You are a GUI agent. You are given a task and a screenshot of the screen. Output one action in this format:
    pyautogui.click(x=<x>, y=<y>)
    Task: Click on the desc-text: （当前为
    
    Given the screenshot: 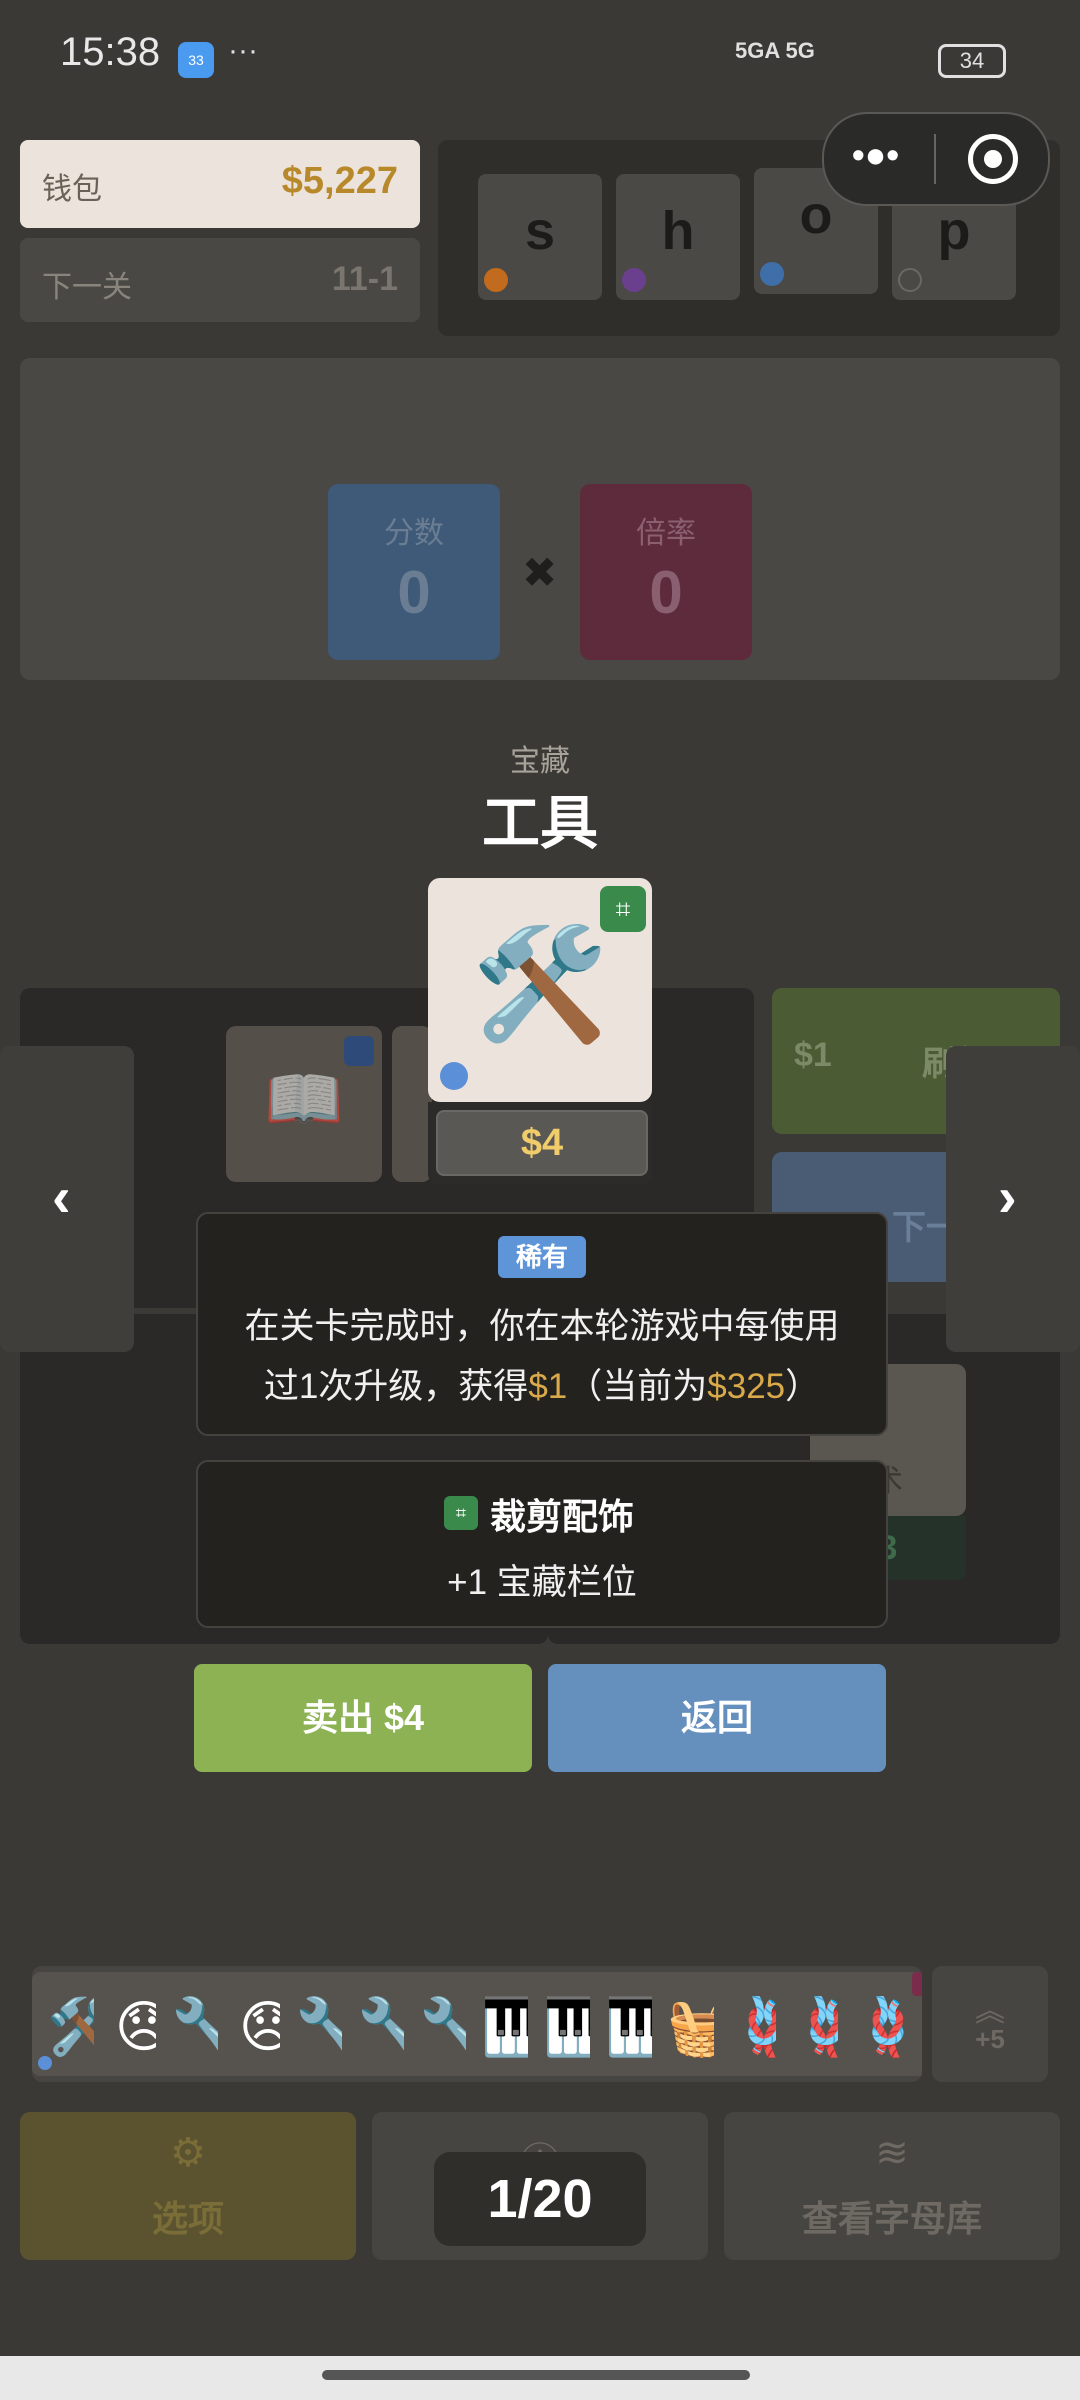 What is the action you would take?
    pyautogui.click(x=637, y=1386)
    